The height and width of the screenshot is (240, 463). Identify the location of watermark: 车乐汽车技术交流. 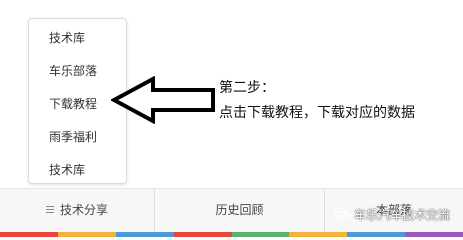
(392, 214).